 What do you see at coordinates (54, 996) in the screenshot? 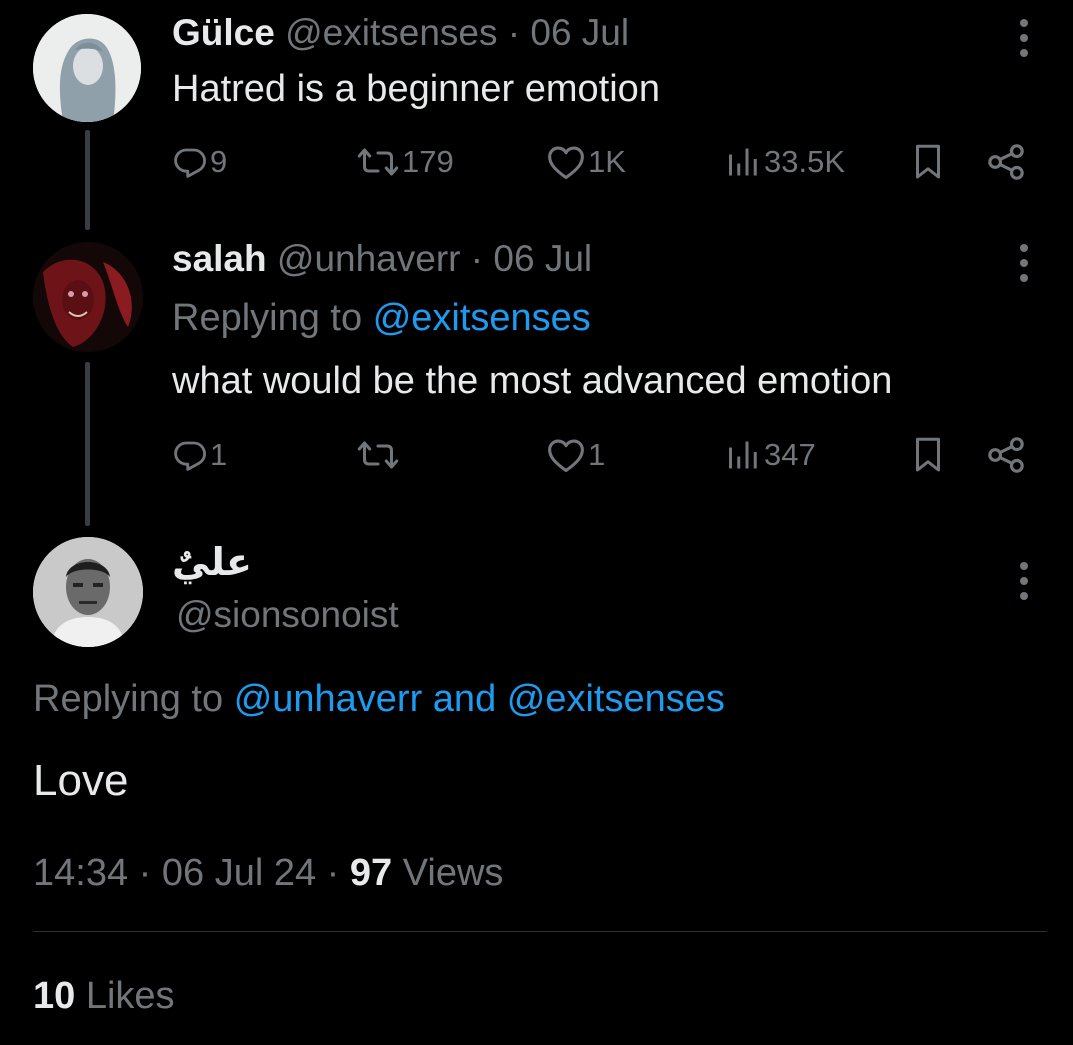
I see `likes-count: 10` at bounding box center [54, 996].